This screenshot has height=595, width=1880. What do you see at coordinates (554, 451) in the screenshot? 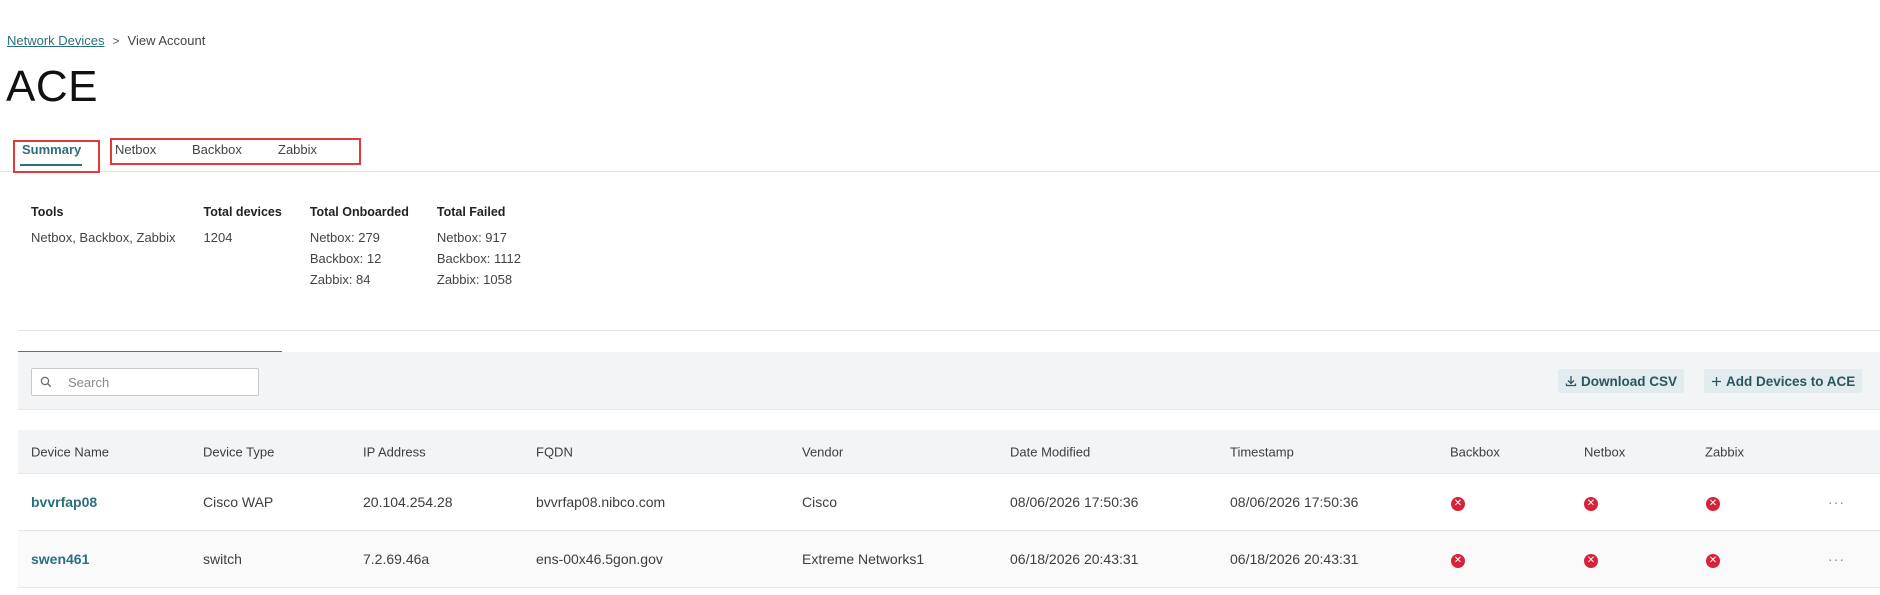
I see `column-header-fqdn: FQDN` at bounding box center [554, 451].